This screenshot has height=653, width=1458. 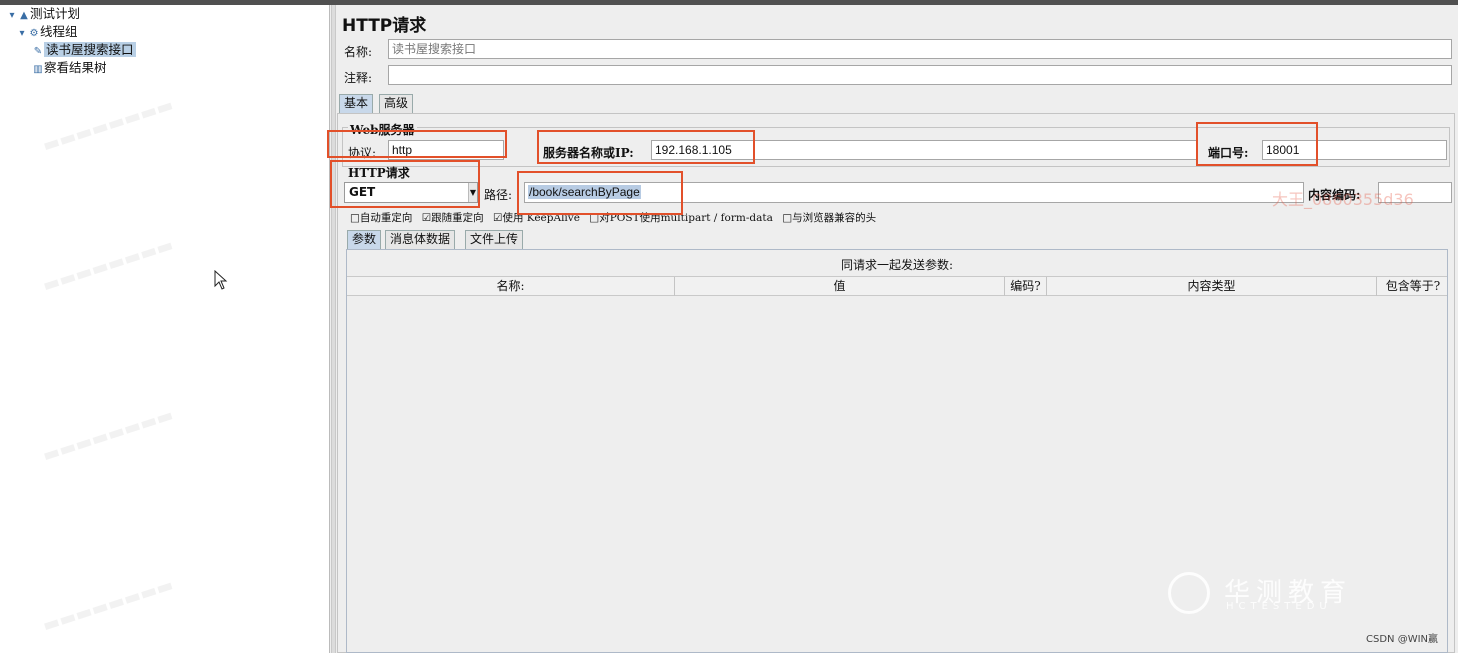 I want to click on table-header: 名称: 值 编码? 内容类型 包含等于?, so click(x=897, y=286).